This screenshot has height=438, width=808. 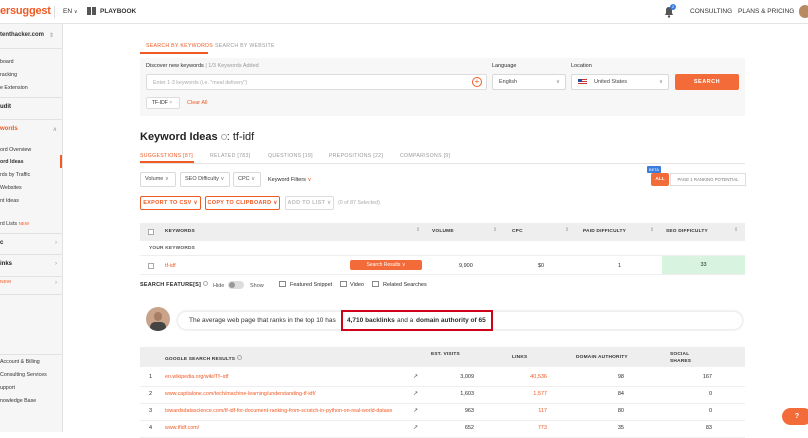 What do you see at coordinates (287, 428) in the screenshot?
I see `result-url-link: www.tfidf.com/` at bounding box center [287, 428].